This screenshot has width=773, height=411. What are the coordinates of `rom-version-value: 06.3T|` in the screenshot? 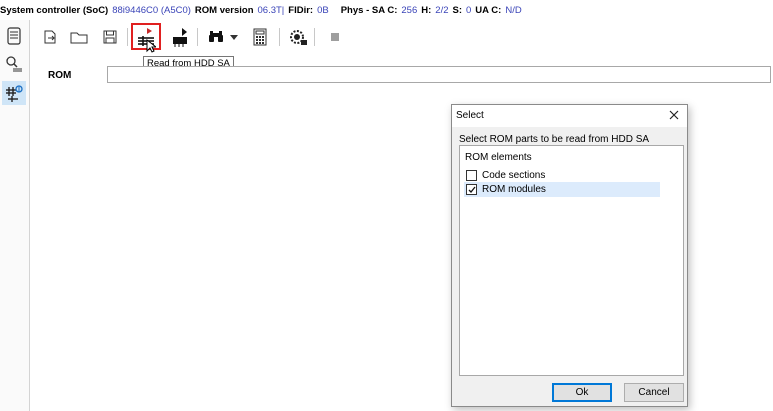 It's located at (271, 10).